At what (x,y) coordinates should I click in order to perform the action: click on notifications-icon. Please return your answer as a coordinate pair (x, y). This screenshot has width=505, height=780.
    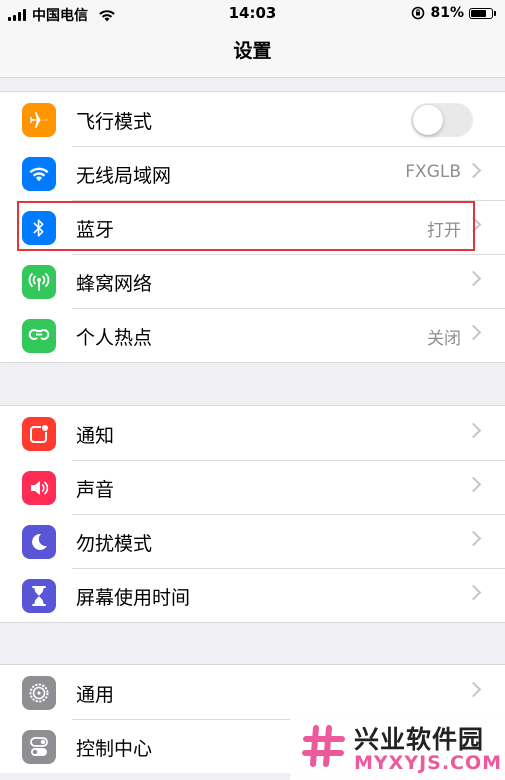
    Looking at the image, I should click on (39, 434).